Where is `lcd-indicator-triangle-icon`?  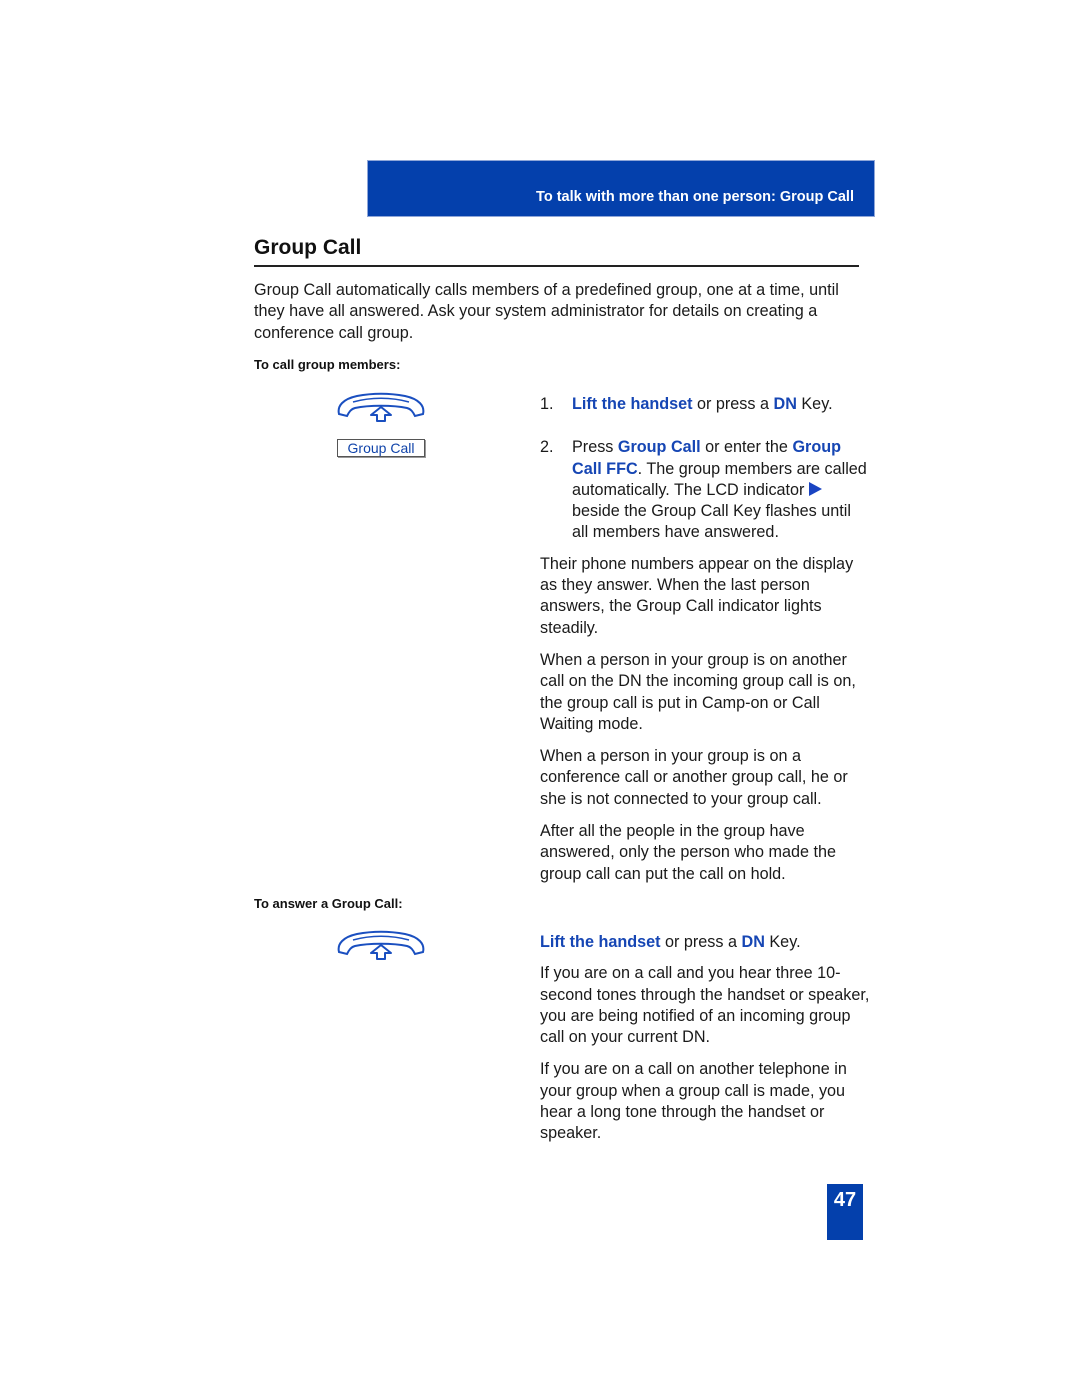
lcd-indicator-triangle-icon is located at coordinates (815, 488).